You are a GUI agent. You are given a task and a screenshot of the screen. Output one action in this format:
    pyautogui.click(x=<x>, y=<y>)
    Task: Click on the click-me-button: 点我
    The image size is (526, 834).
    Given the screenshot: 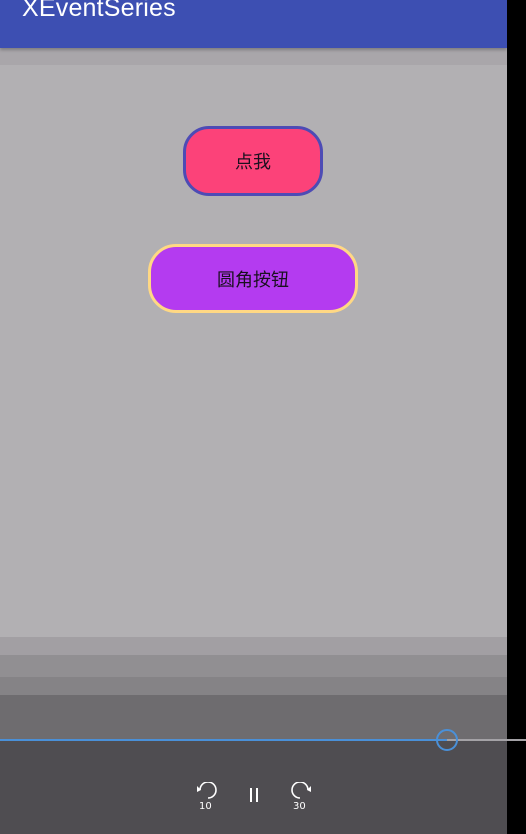 What is the action you would take?
    pyautogui.click(x=253, y=161)
    